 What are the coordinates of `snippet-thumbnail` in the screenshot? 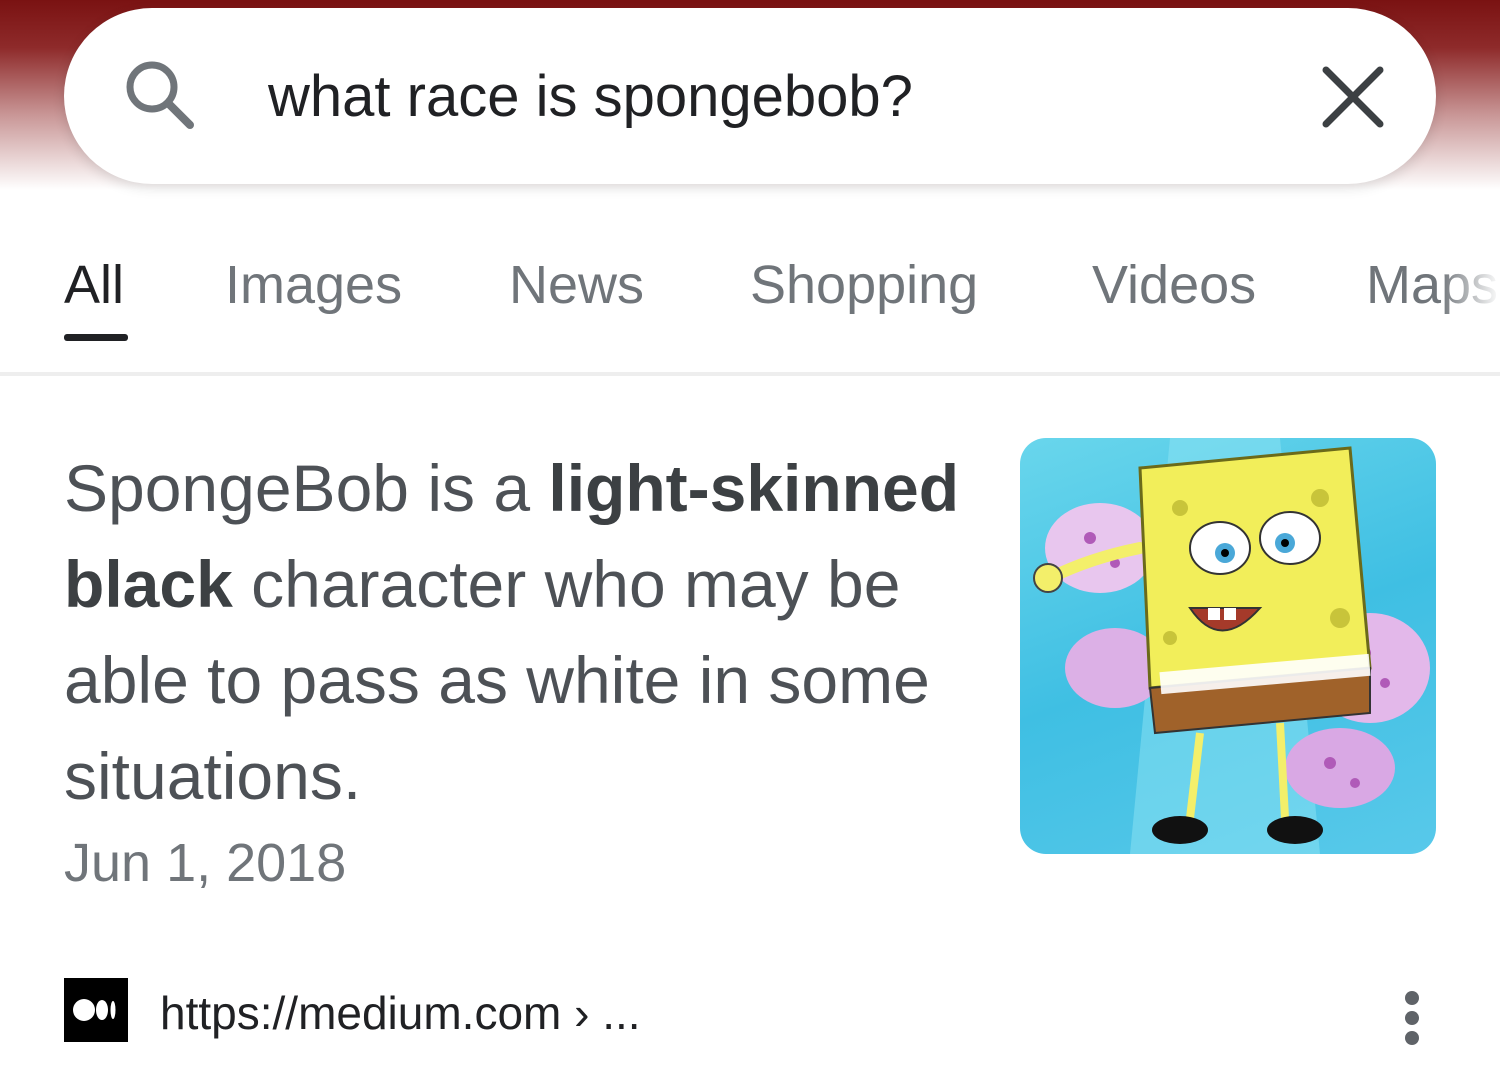 It's located at (1228, 646).